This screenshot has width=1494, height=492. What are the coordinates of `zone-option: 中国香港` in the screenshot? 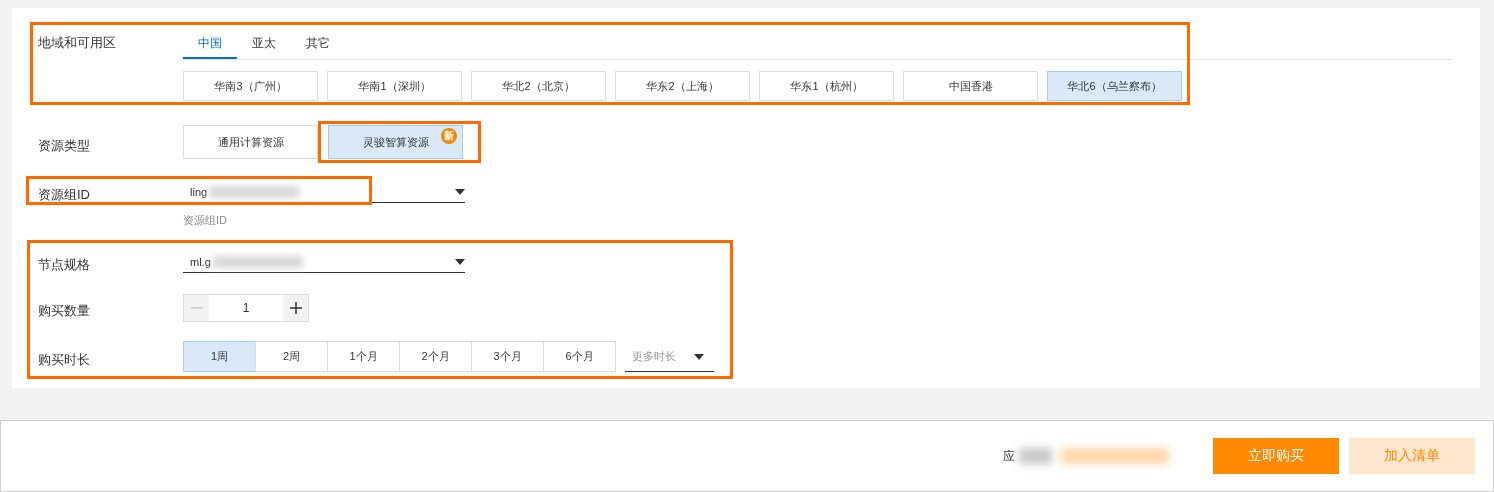 It's located at (970, 86).